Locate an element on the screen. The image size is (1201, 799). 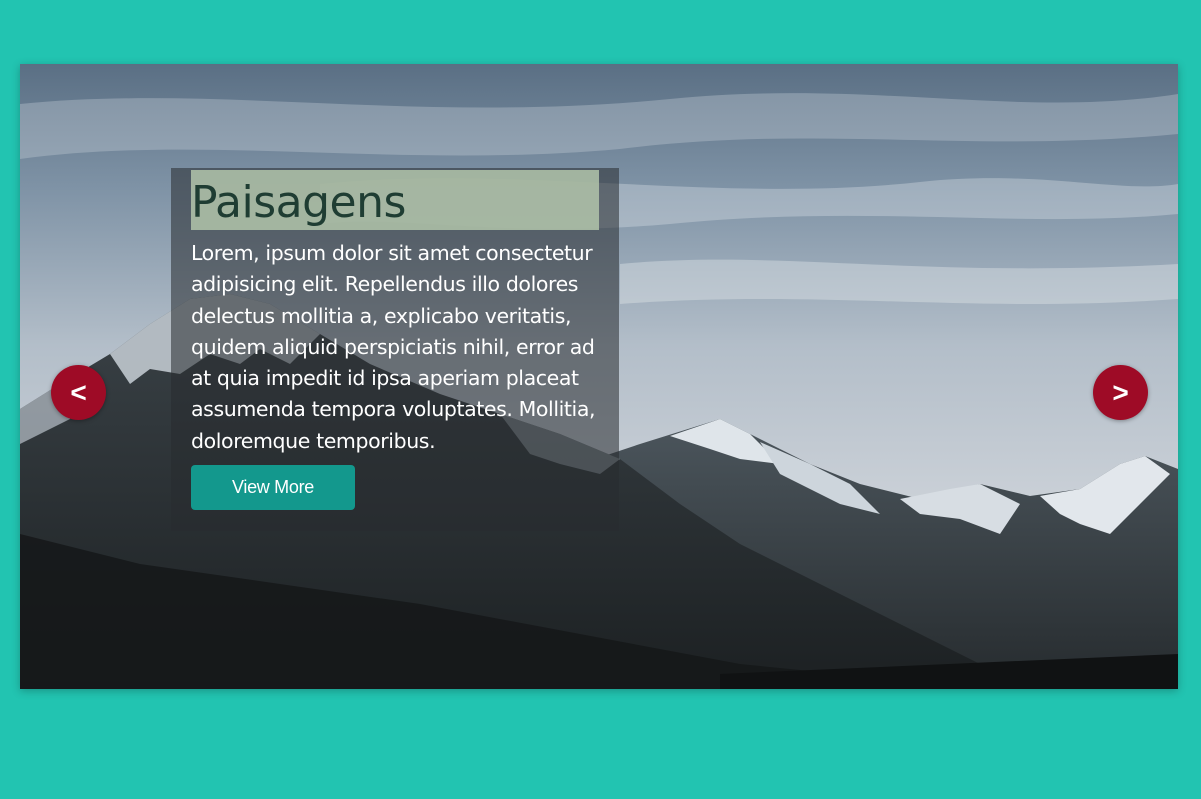
slide-title: Paisagens is located at coordinates (395, 200).